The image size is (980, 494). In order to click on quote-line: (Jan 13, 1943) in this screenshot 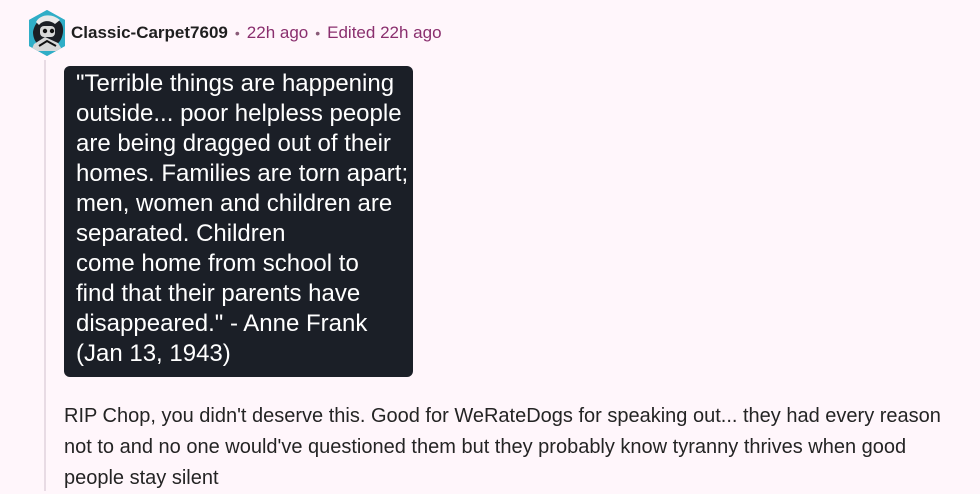, I will do `click(153, 353)`.